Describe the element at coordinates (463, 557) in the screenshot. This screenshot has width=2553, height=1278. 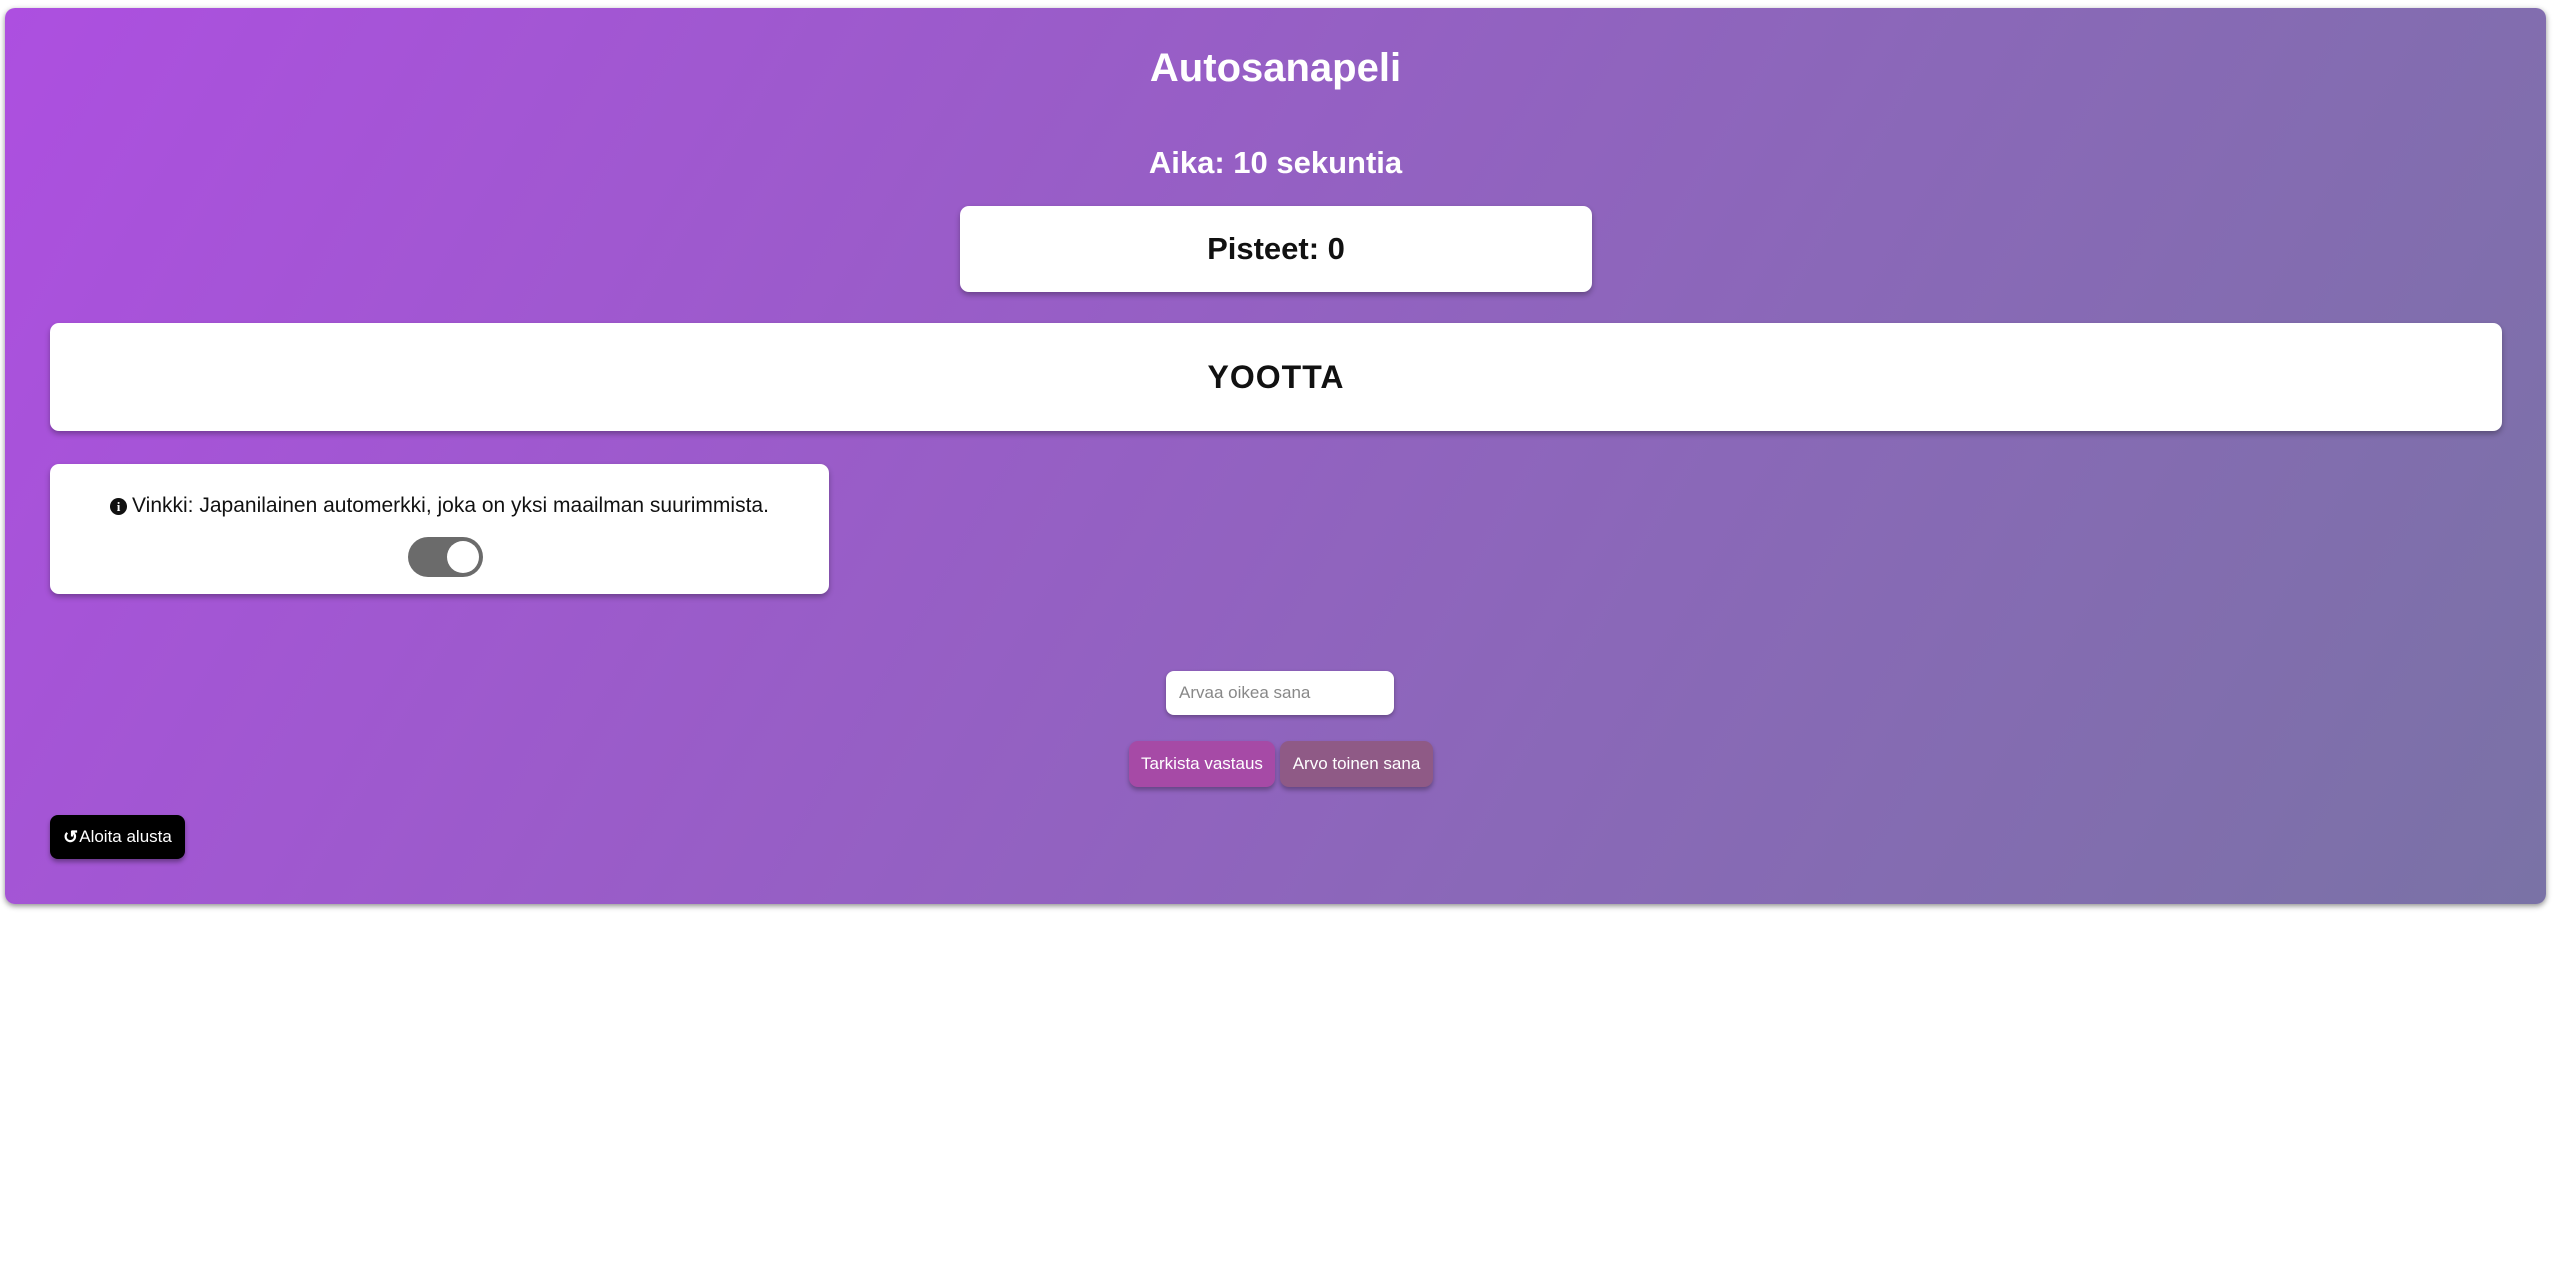
I see `toggle-knob` at that location.